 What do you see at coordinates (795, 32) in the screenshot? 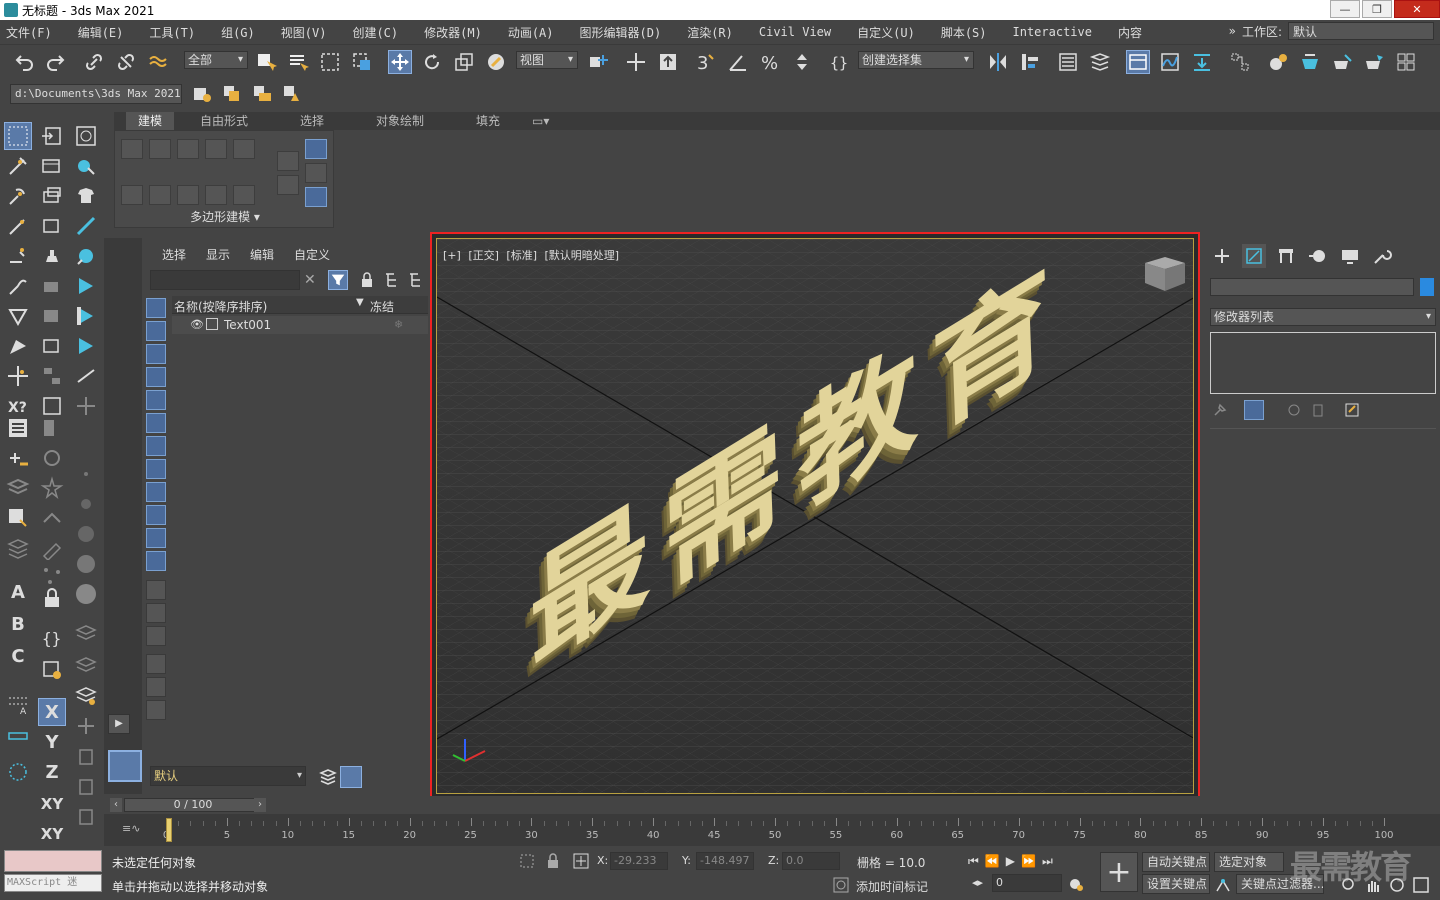
I see `menu-civil-view: Civil View` at bounding box center [795, 32].